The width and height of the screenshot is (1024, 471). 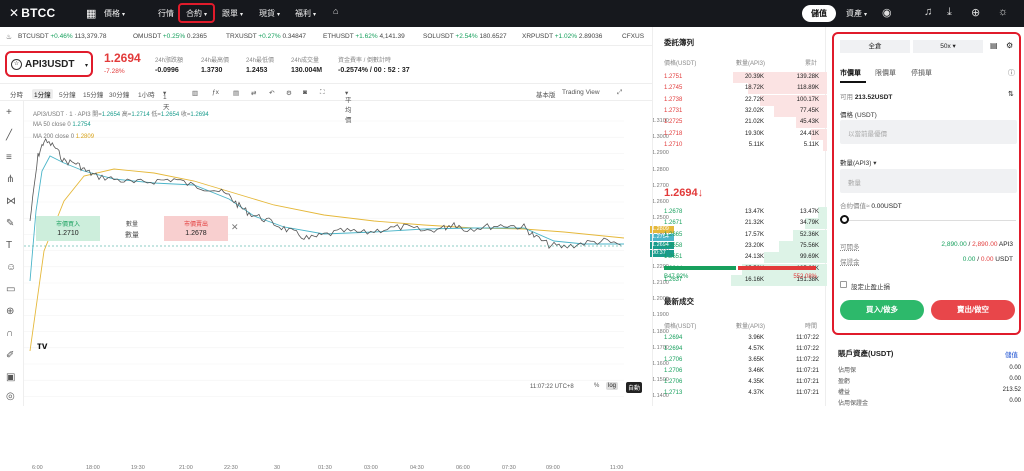 What do you see at coordinates (740, 246) in the screenshot?
I see `bid-row: 1.2658 23.20K 75.56K` at bounding box center [740, 246].